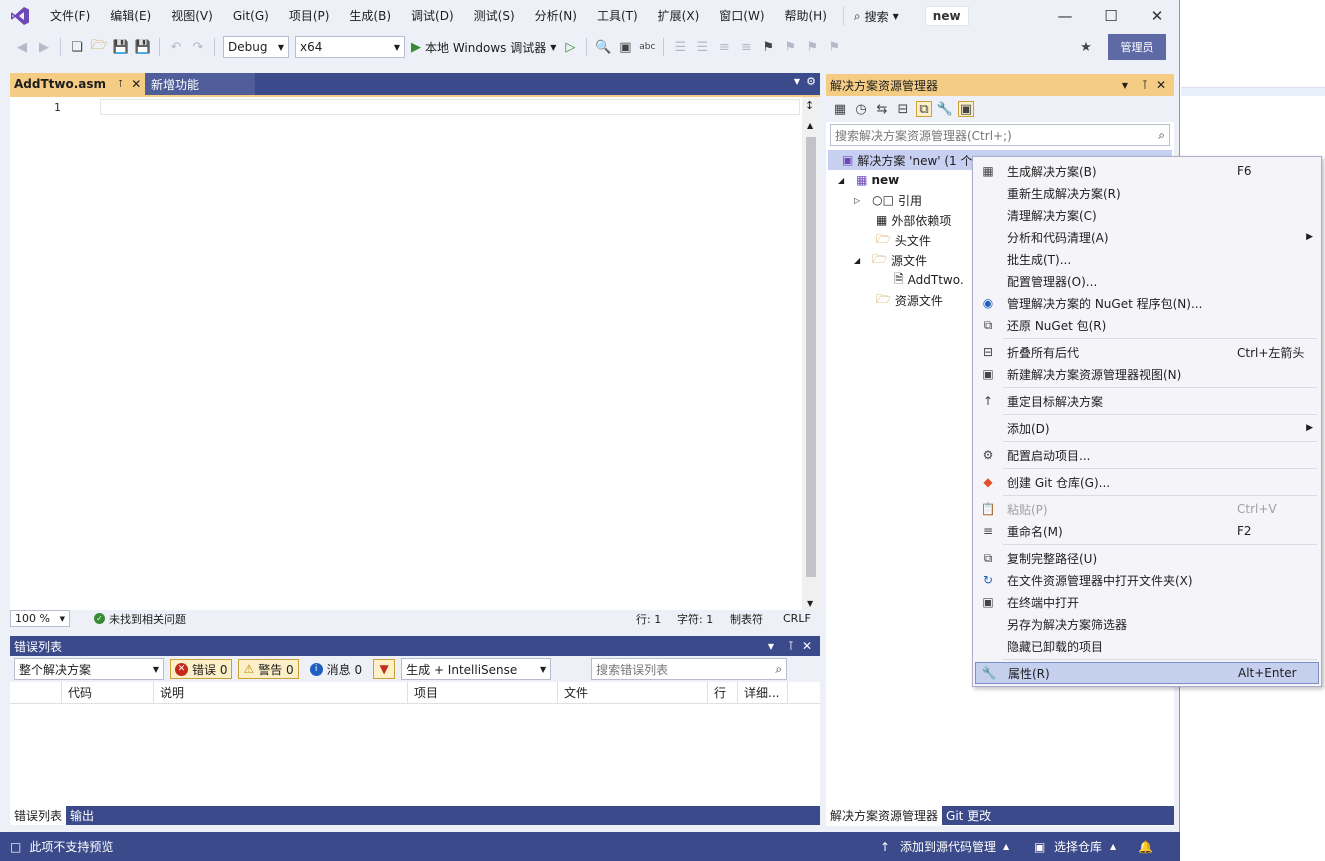 This screenshot has height=861, width=1325. I want to click on comment-icon: ≡, so click(724, 47).